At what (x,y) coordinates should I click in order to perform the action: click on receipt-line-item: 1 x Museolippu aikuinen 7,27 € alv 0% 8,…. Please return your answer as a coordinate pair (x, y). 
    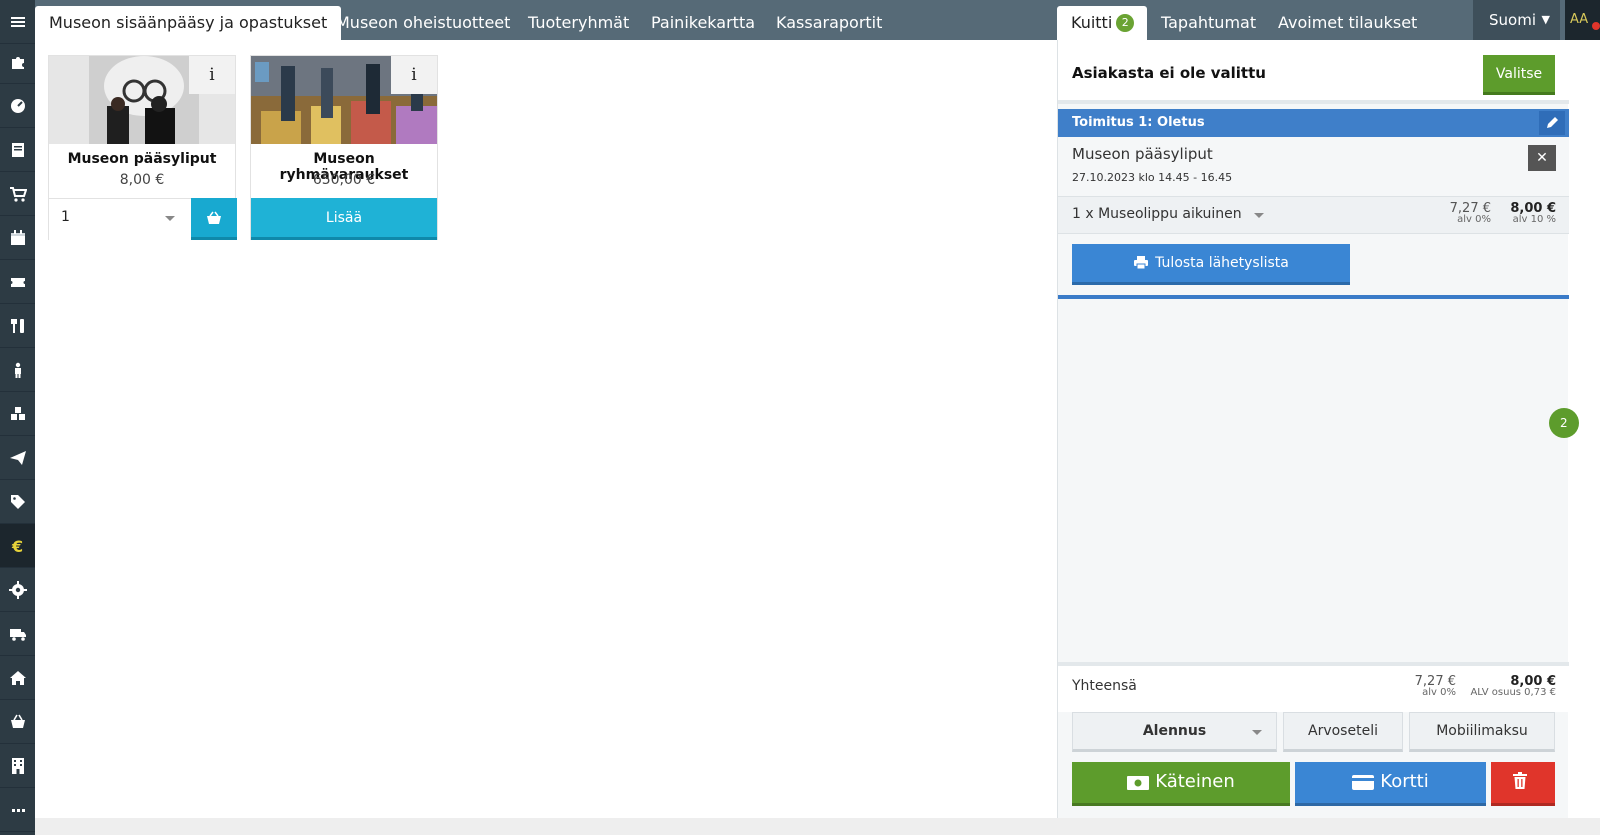
    Looking at the image, I should click on (1313, 215).